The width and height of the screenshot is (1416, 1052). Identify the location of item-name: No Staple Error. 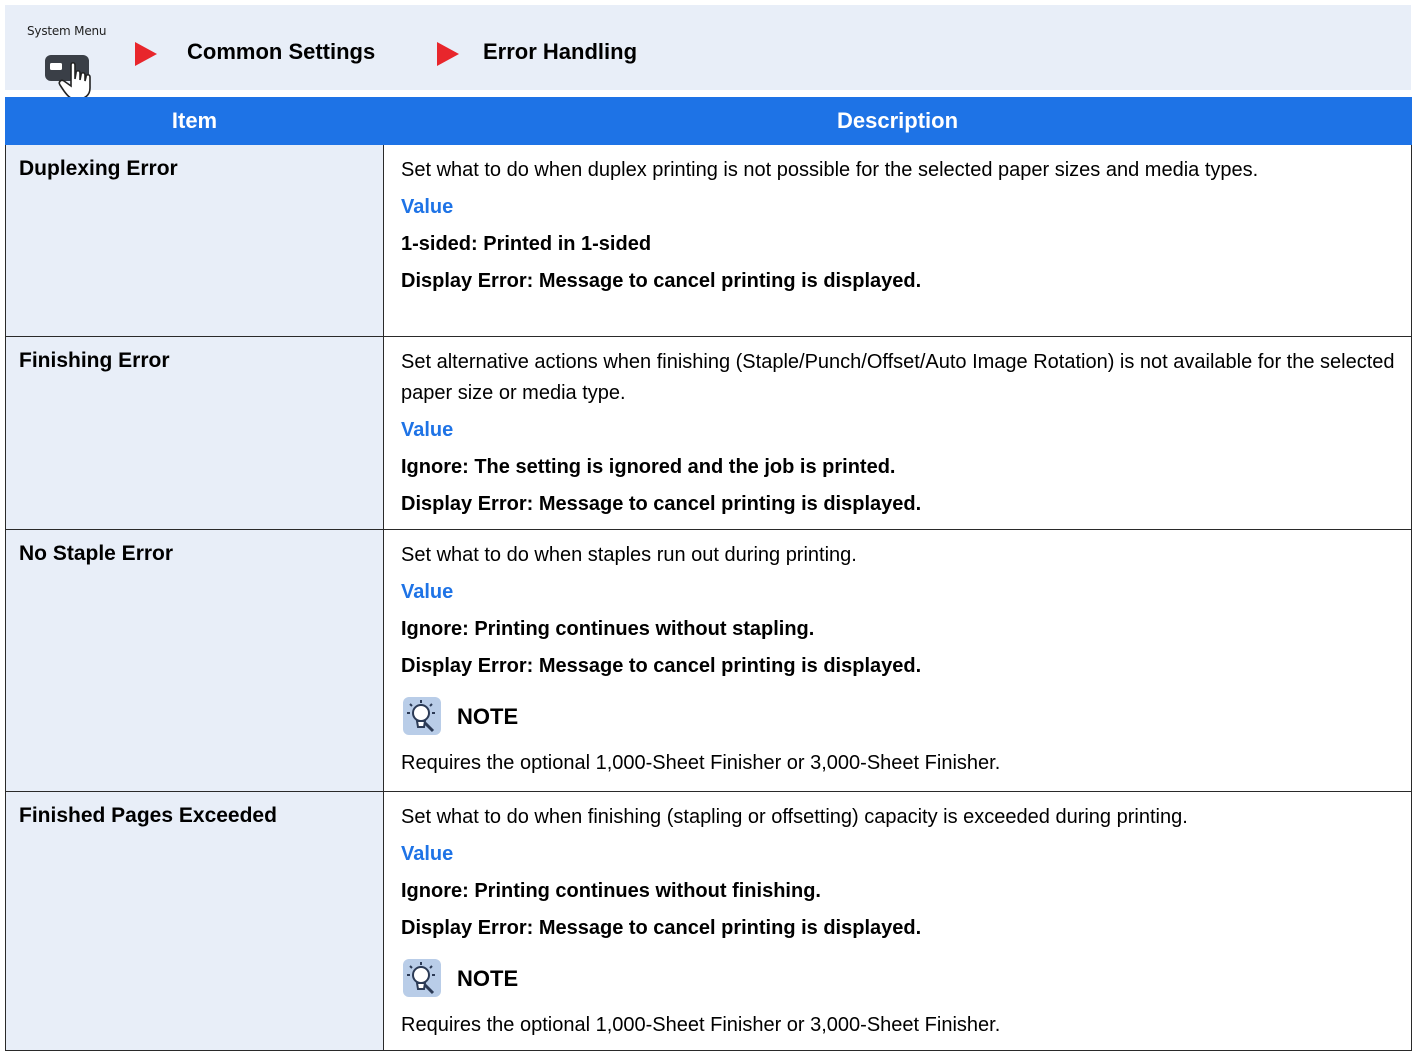
(194, 660).